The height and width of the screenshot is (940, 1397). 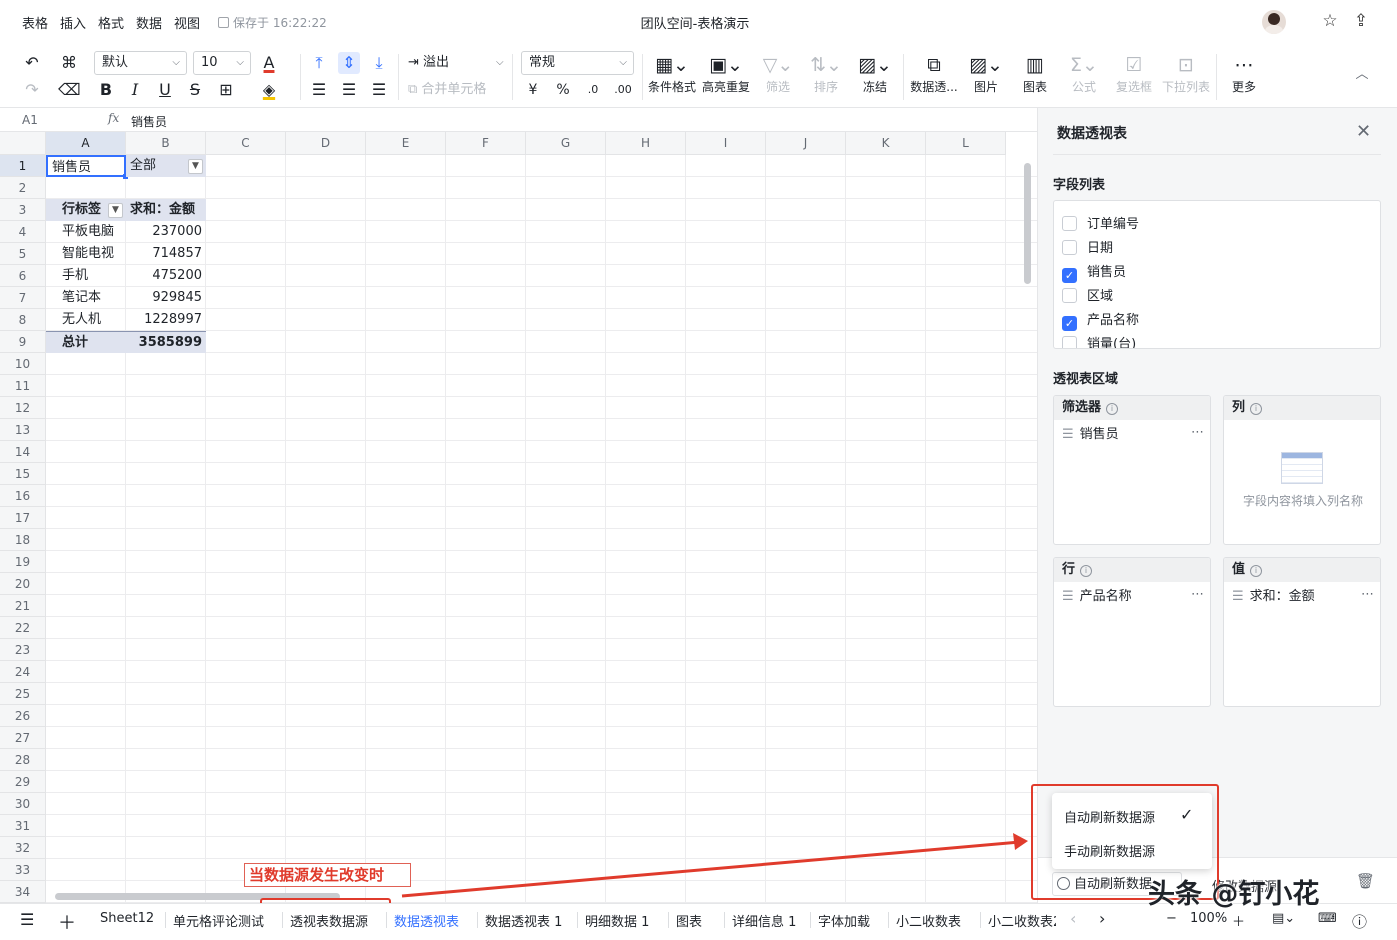 I want to click on collapse-icon: ︿, so click(x=1362, y=75).